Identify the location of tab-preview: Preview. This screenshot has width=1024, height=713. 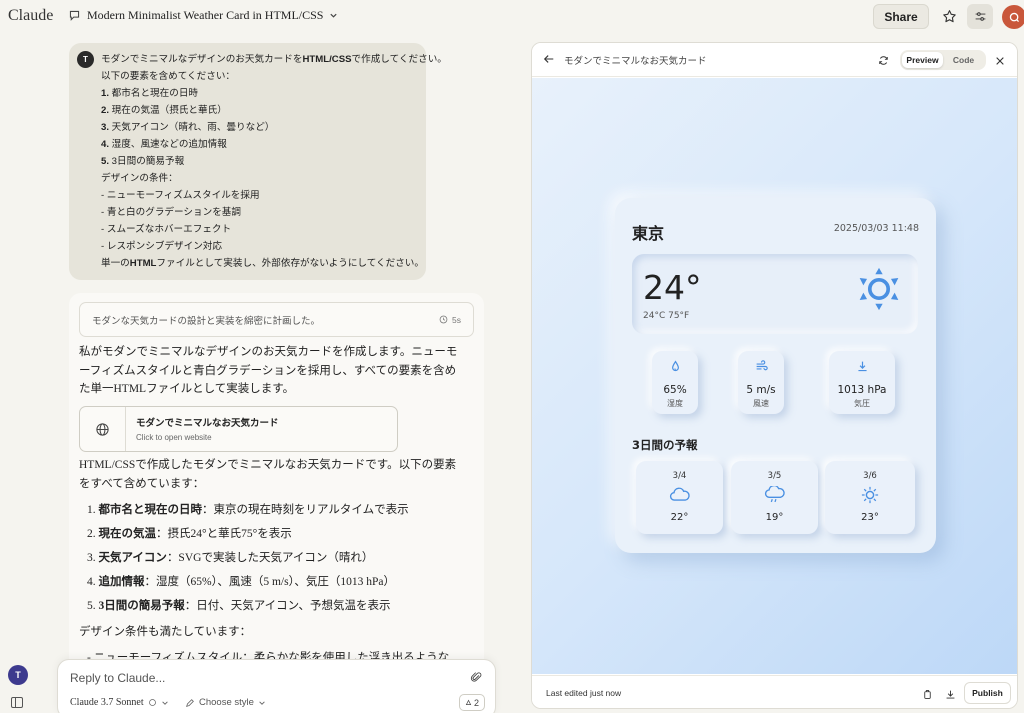
(922, 60).